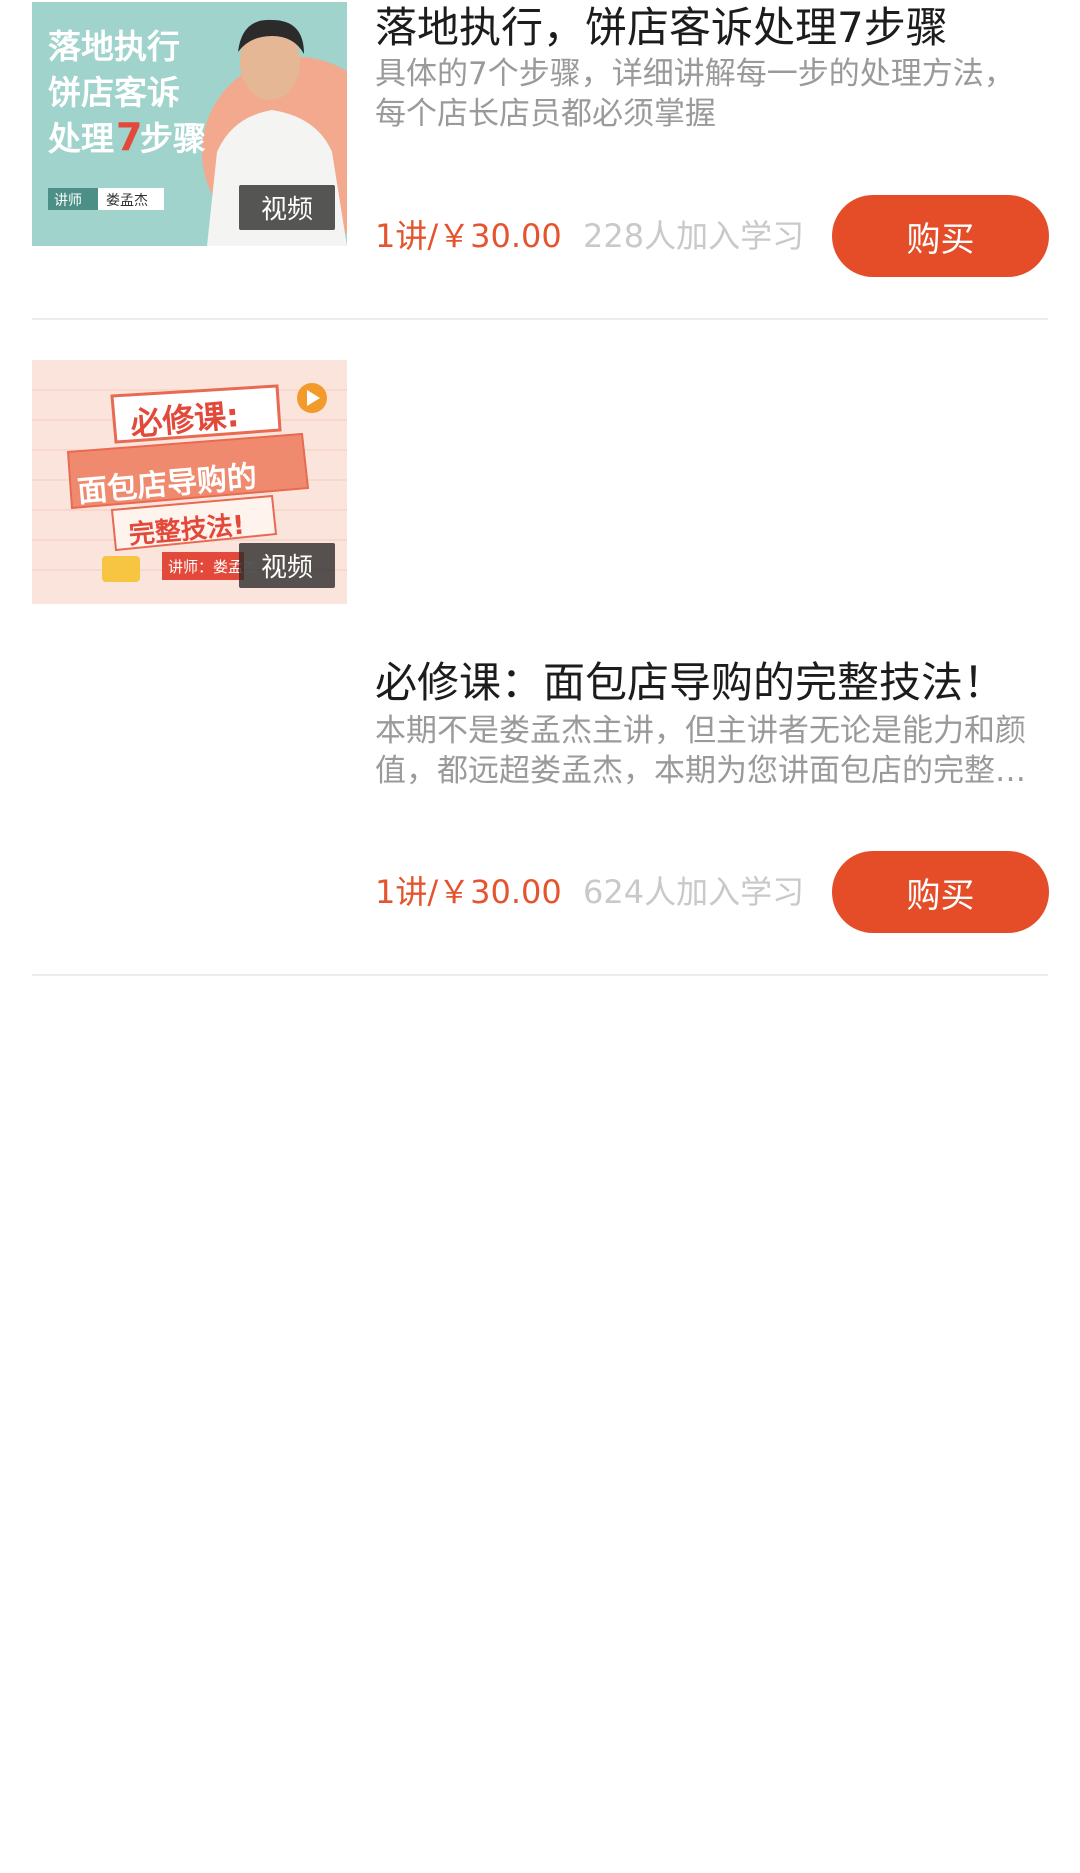 The height and width of the screenshot is (1873, 1080). What do you see at coordinates (114, 92) in the screenshot?
I see `thumb-text-line2: 饼店客诉` at bounding box center [114, 92].